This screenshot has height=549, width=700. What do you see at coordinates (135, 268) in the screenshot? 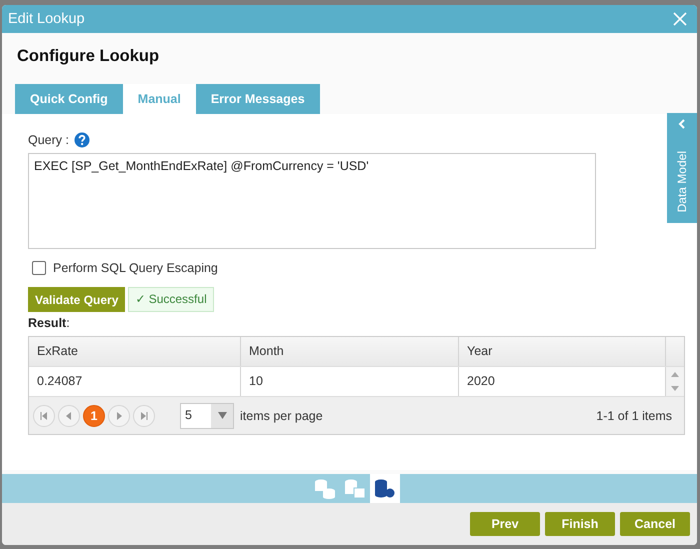
I see `checkbox-label: Perform SQL Query Escaping` at bounding box center [135, 268].